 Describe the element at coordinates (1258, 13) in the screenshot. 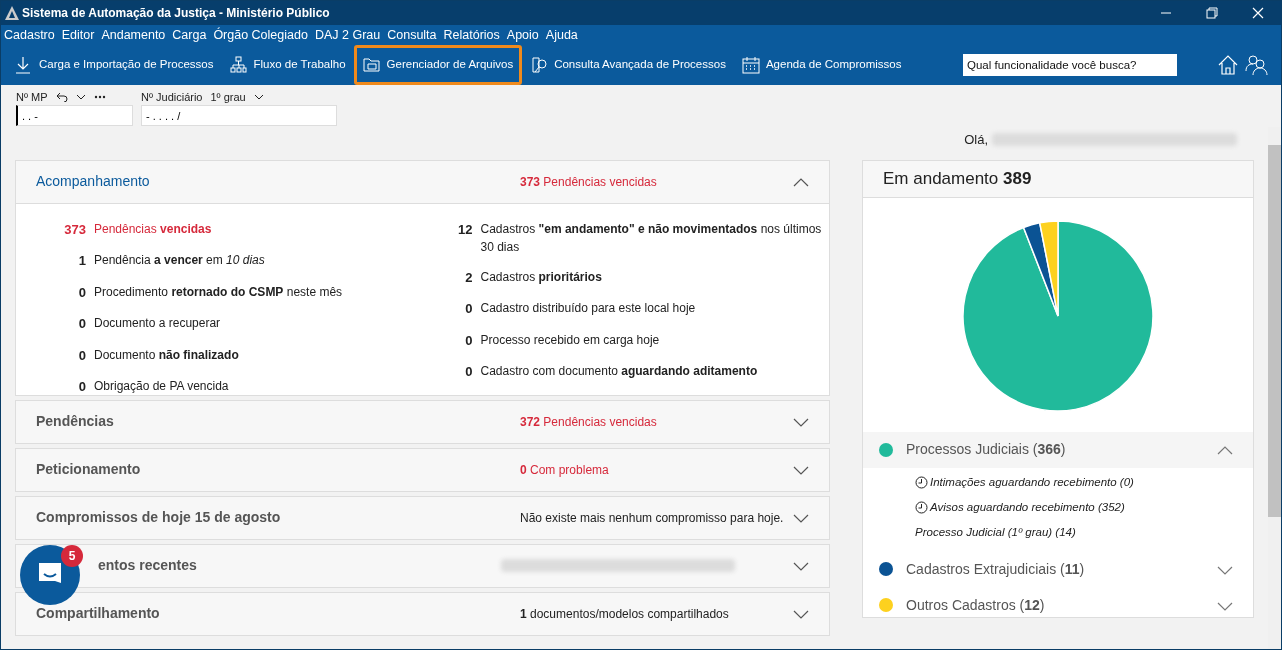

I see `close-icon` at that location.